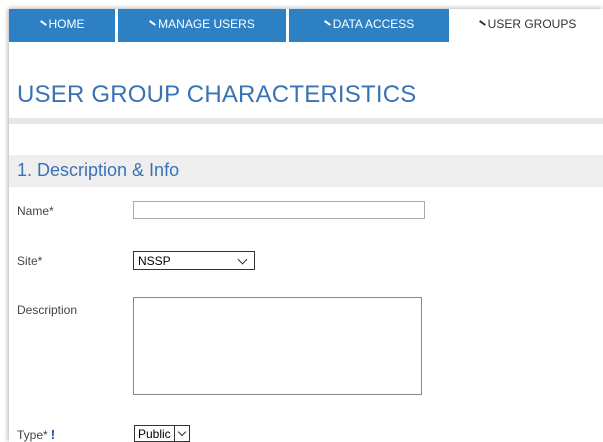 Image resolution: width=603 pixels, height=442 pixels. I want to click on type-select: Public, so click(162, 433).